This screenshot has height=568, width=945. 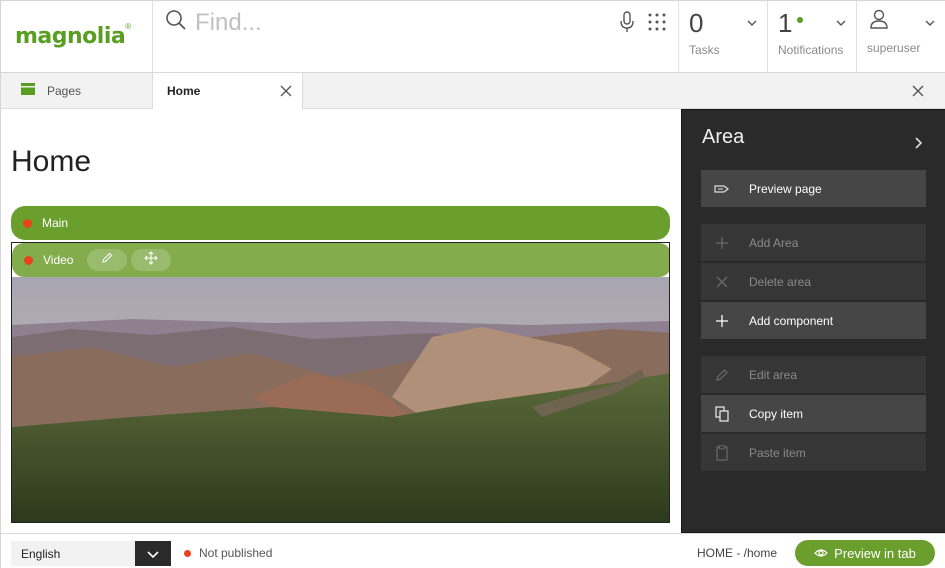 What do you see at coordinates (774, 242) in the screenshot?
I see `add-area-label: Add Area` at bounding box center [774, 242].